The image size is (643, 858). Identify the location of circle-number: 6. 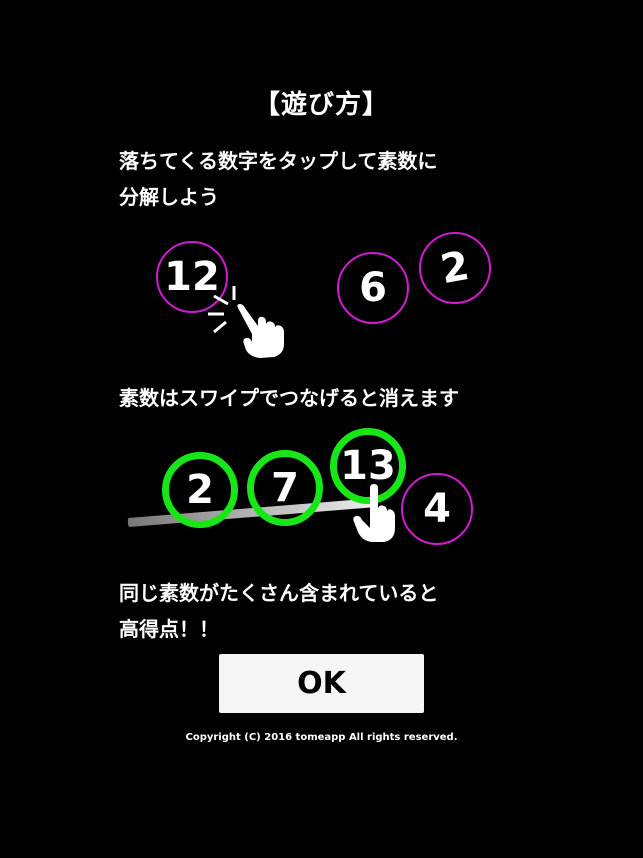
(373, 288).